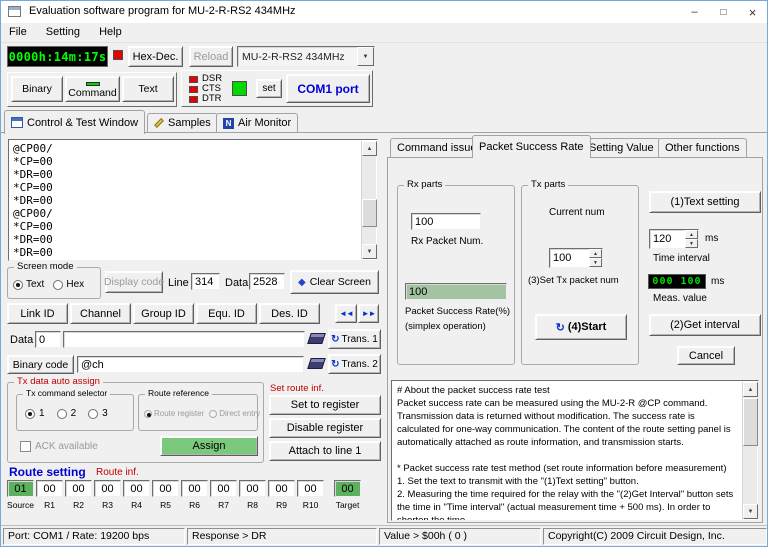  I want to click on command-mode-button: Command, so click(92, 89).